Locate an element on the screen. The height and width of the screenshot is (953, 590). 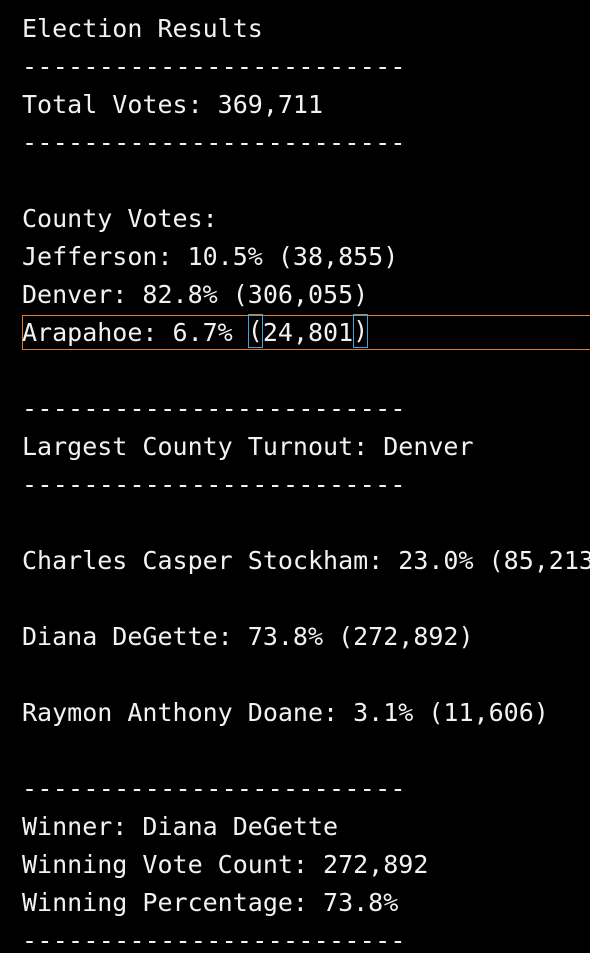
candidate-row-degette: Diana DeGette: 73.8% (272,892) is located at coordinates (248, 636).